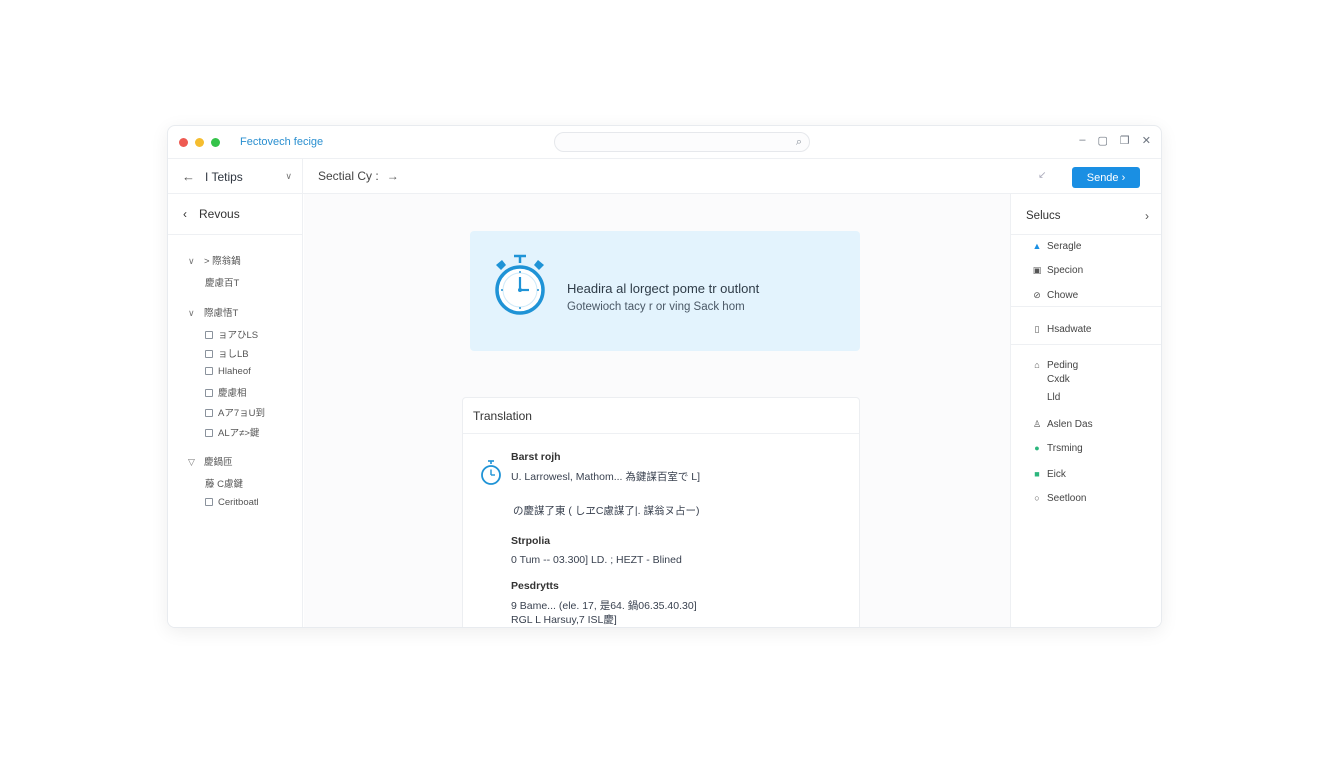  Describe the element at coordinates (661, 416) in the screenshot. I see `card-header: Translation` at that location.